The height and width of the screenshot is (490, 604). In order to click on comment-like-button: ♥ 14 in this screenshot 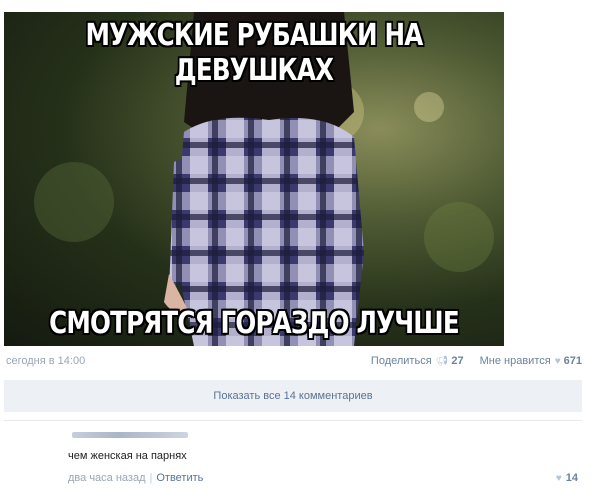, I will do `click(567, 478)`.